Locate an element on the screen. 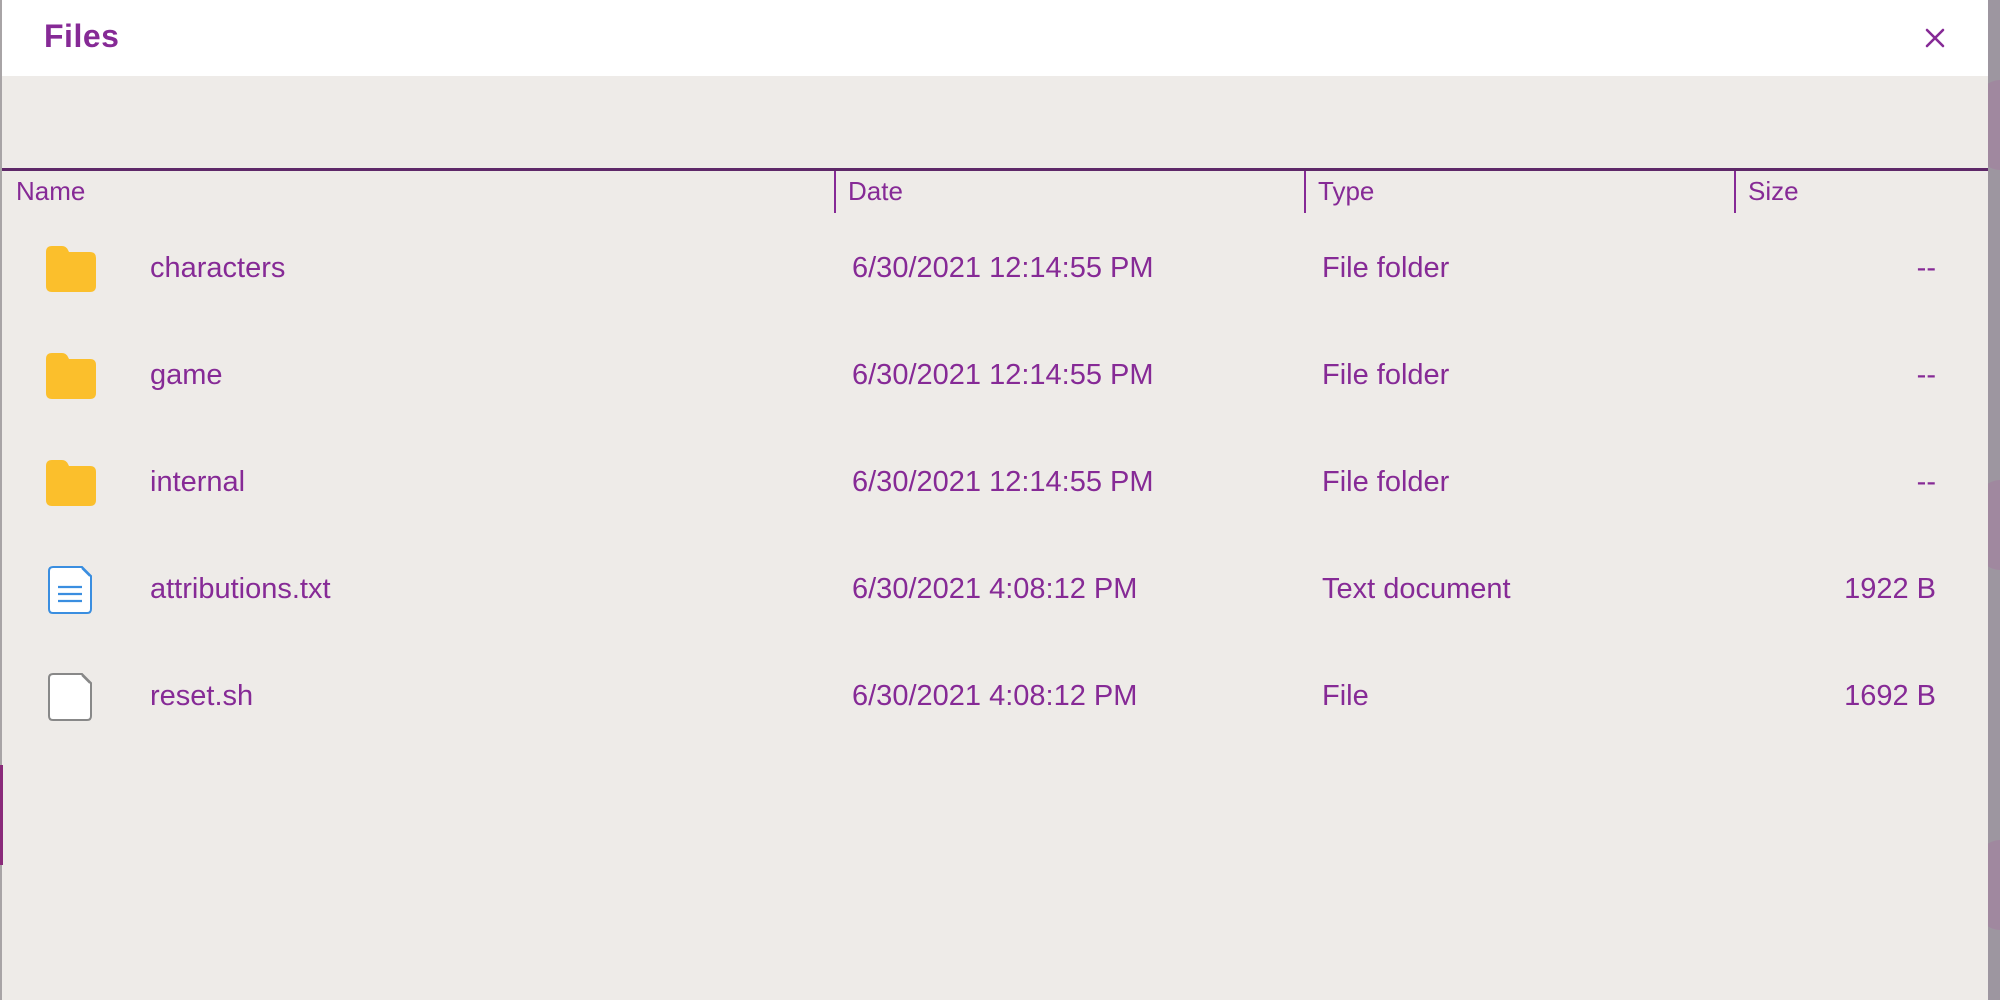 The width and height of the screenshot is (2000, 1000). file-name: attributions.txt is located at coordinates (240, 589).